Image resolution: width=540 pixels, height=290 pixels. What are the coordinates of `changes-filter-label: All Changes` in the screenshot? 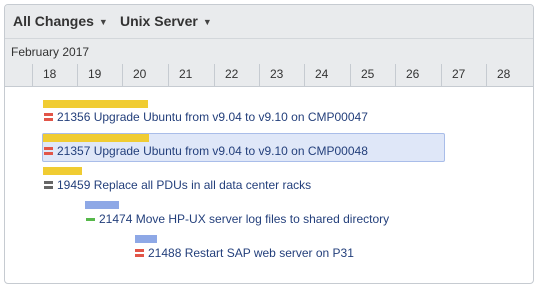 It's located at (53, 21).